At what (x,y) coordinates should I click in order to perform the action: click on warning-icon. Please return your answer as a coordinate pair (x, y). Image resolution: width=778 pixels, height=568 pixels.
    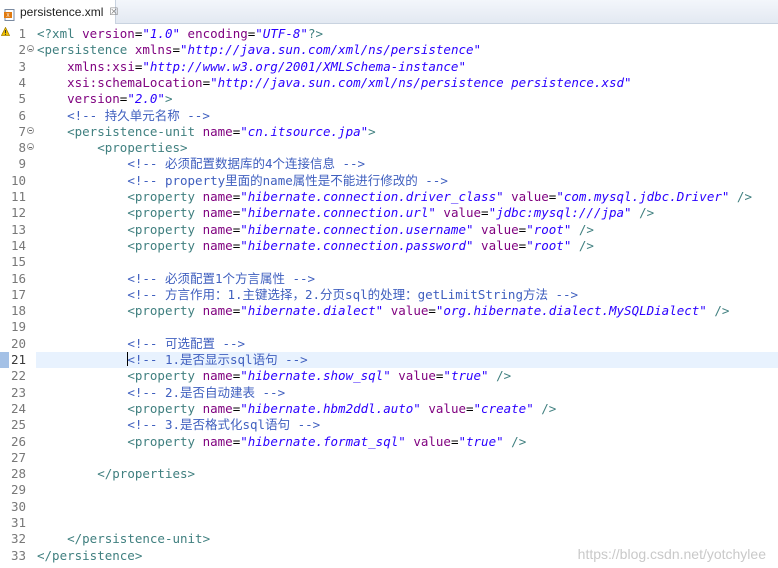
    Looking at the image, I should click on (5, 31).